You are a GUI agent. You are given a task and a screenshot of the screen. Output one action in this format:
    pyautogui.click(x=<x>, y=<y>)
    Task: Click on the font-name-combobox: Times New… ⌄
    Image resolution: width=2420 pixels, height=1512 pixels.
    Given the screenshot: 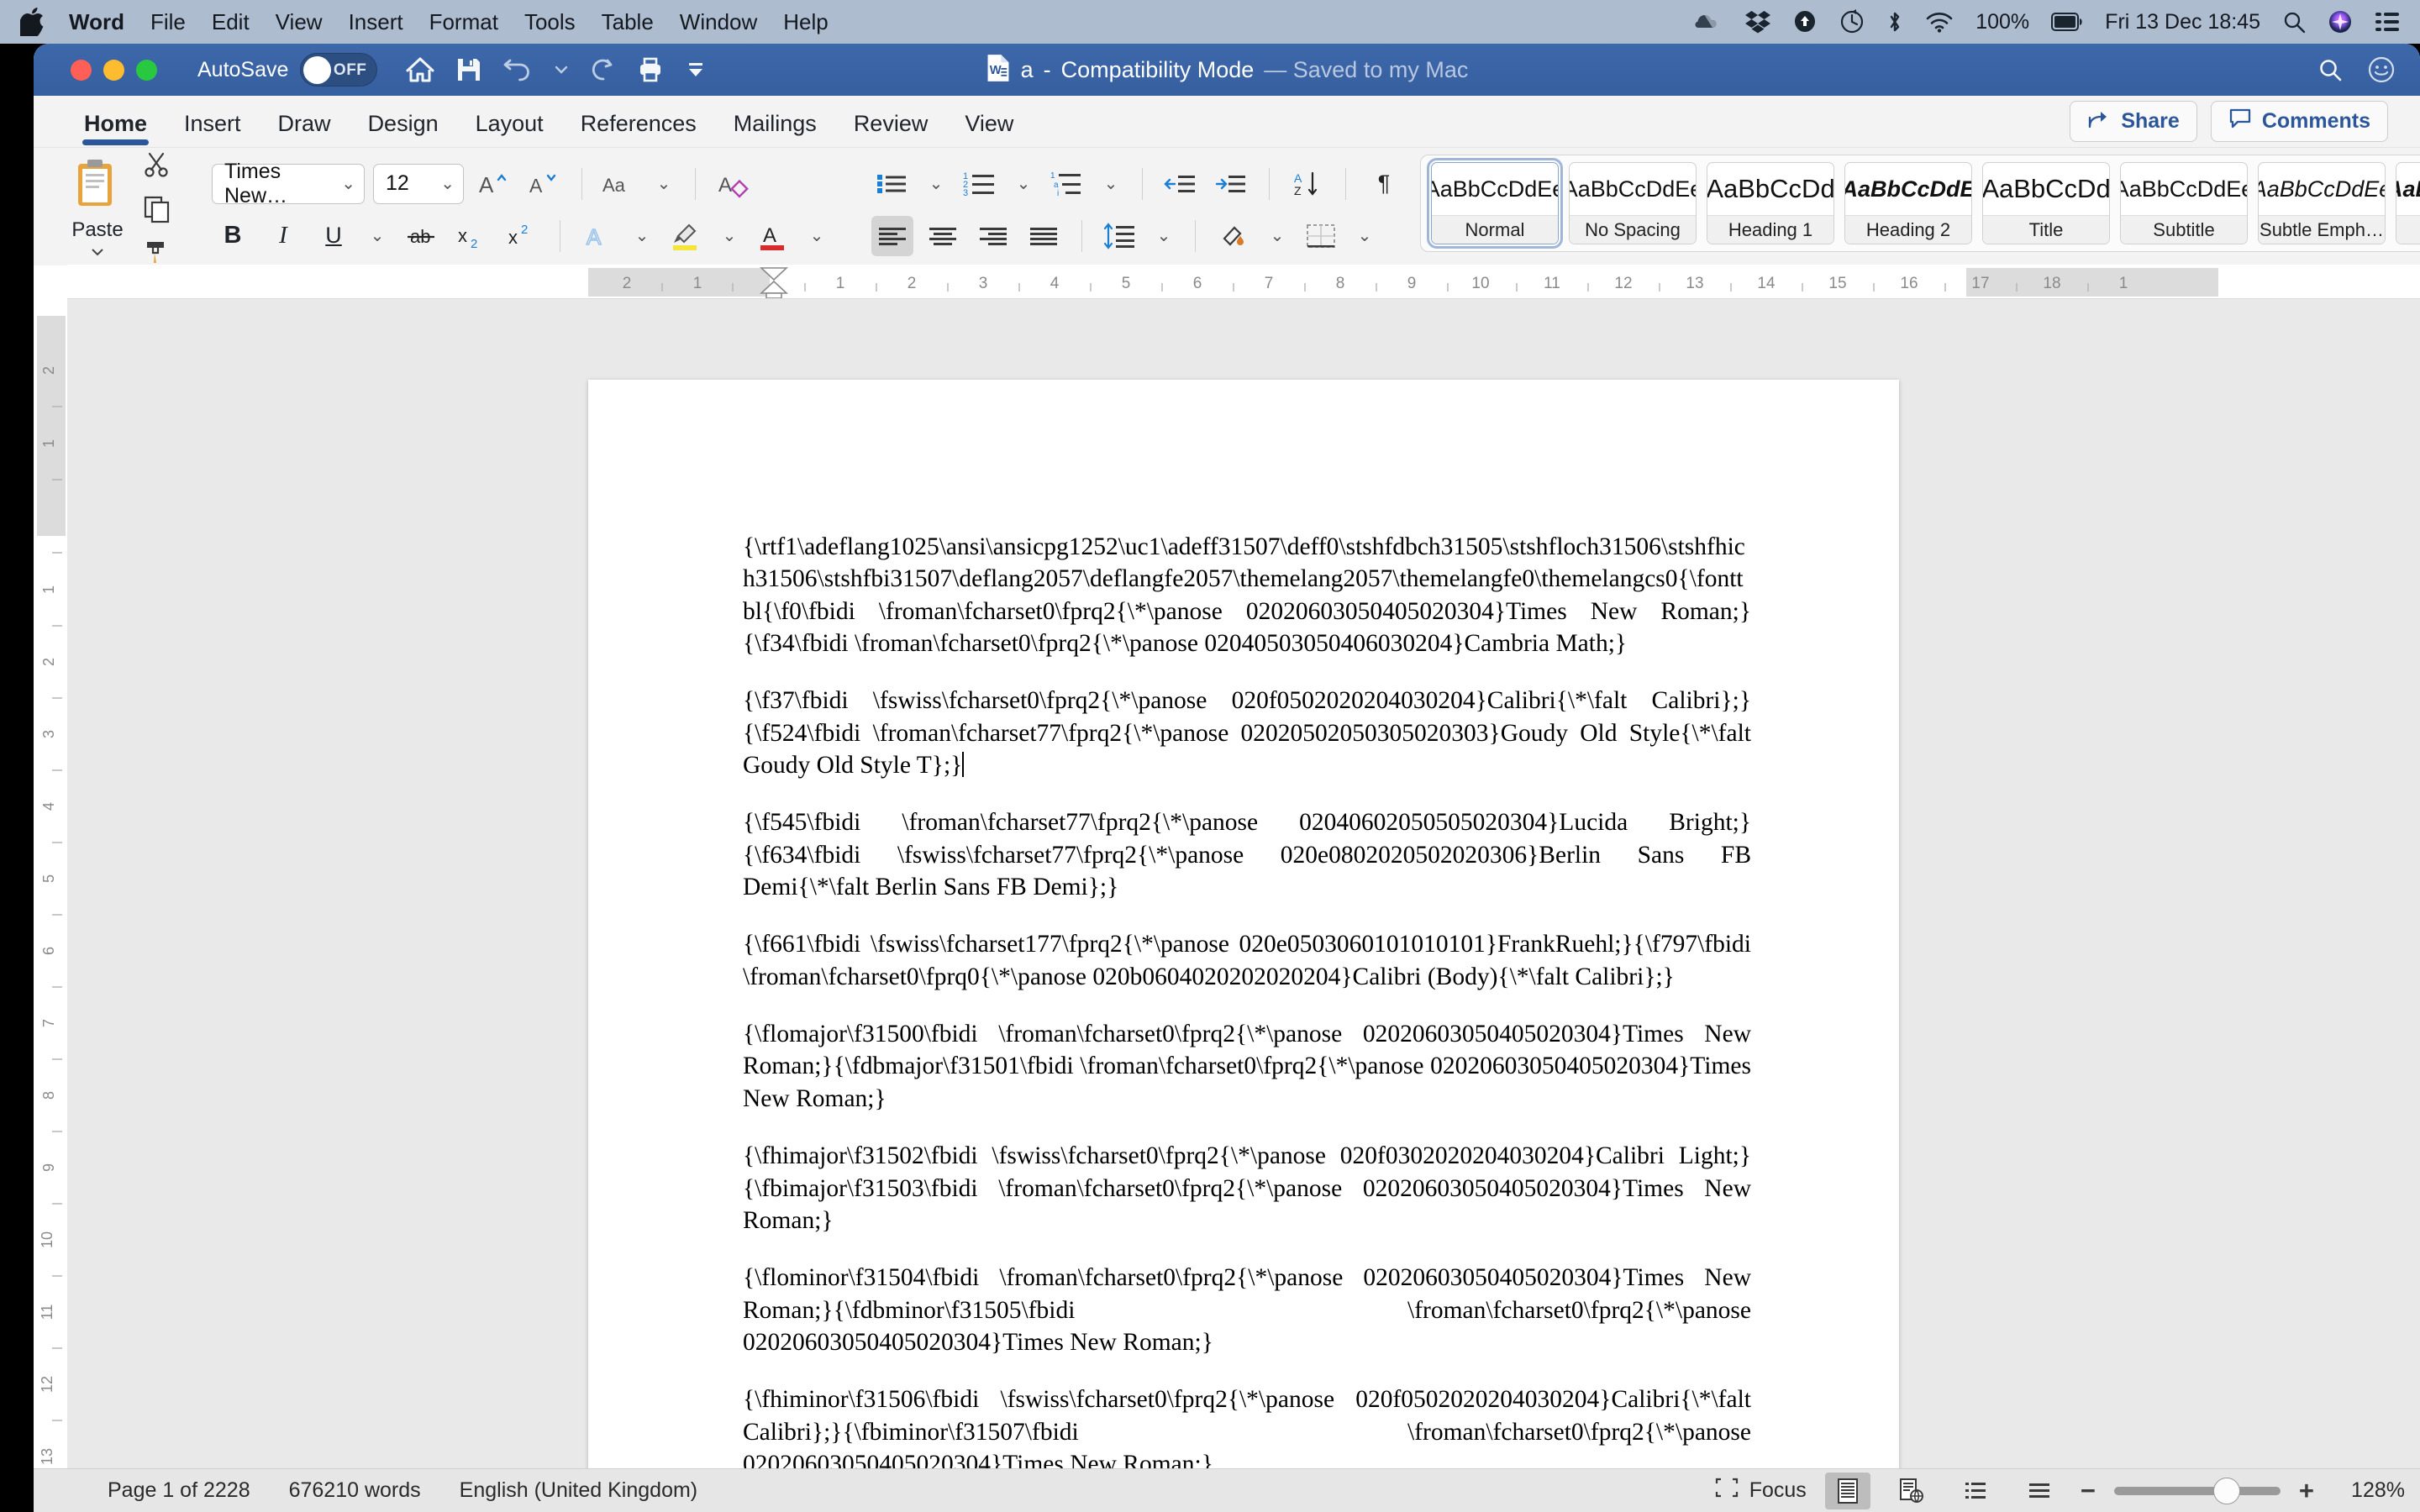 What is the action you would take?
    pyautogui.click(x=288, y=183)
    